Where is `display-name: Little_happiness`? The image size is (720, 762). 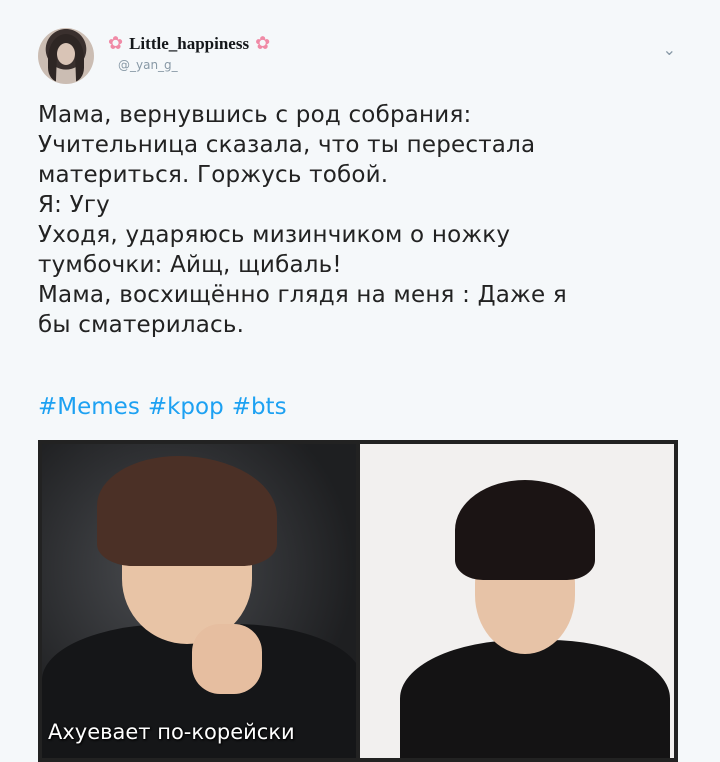 display-name: Little_happiness is located at coordinates (189, 44).